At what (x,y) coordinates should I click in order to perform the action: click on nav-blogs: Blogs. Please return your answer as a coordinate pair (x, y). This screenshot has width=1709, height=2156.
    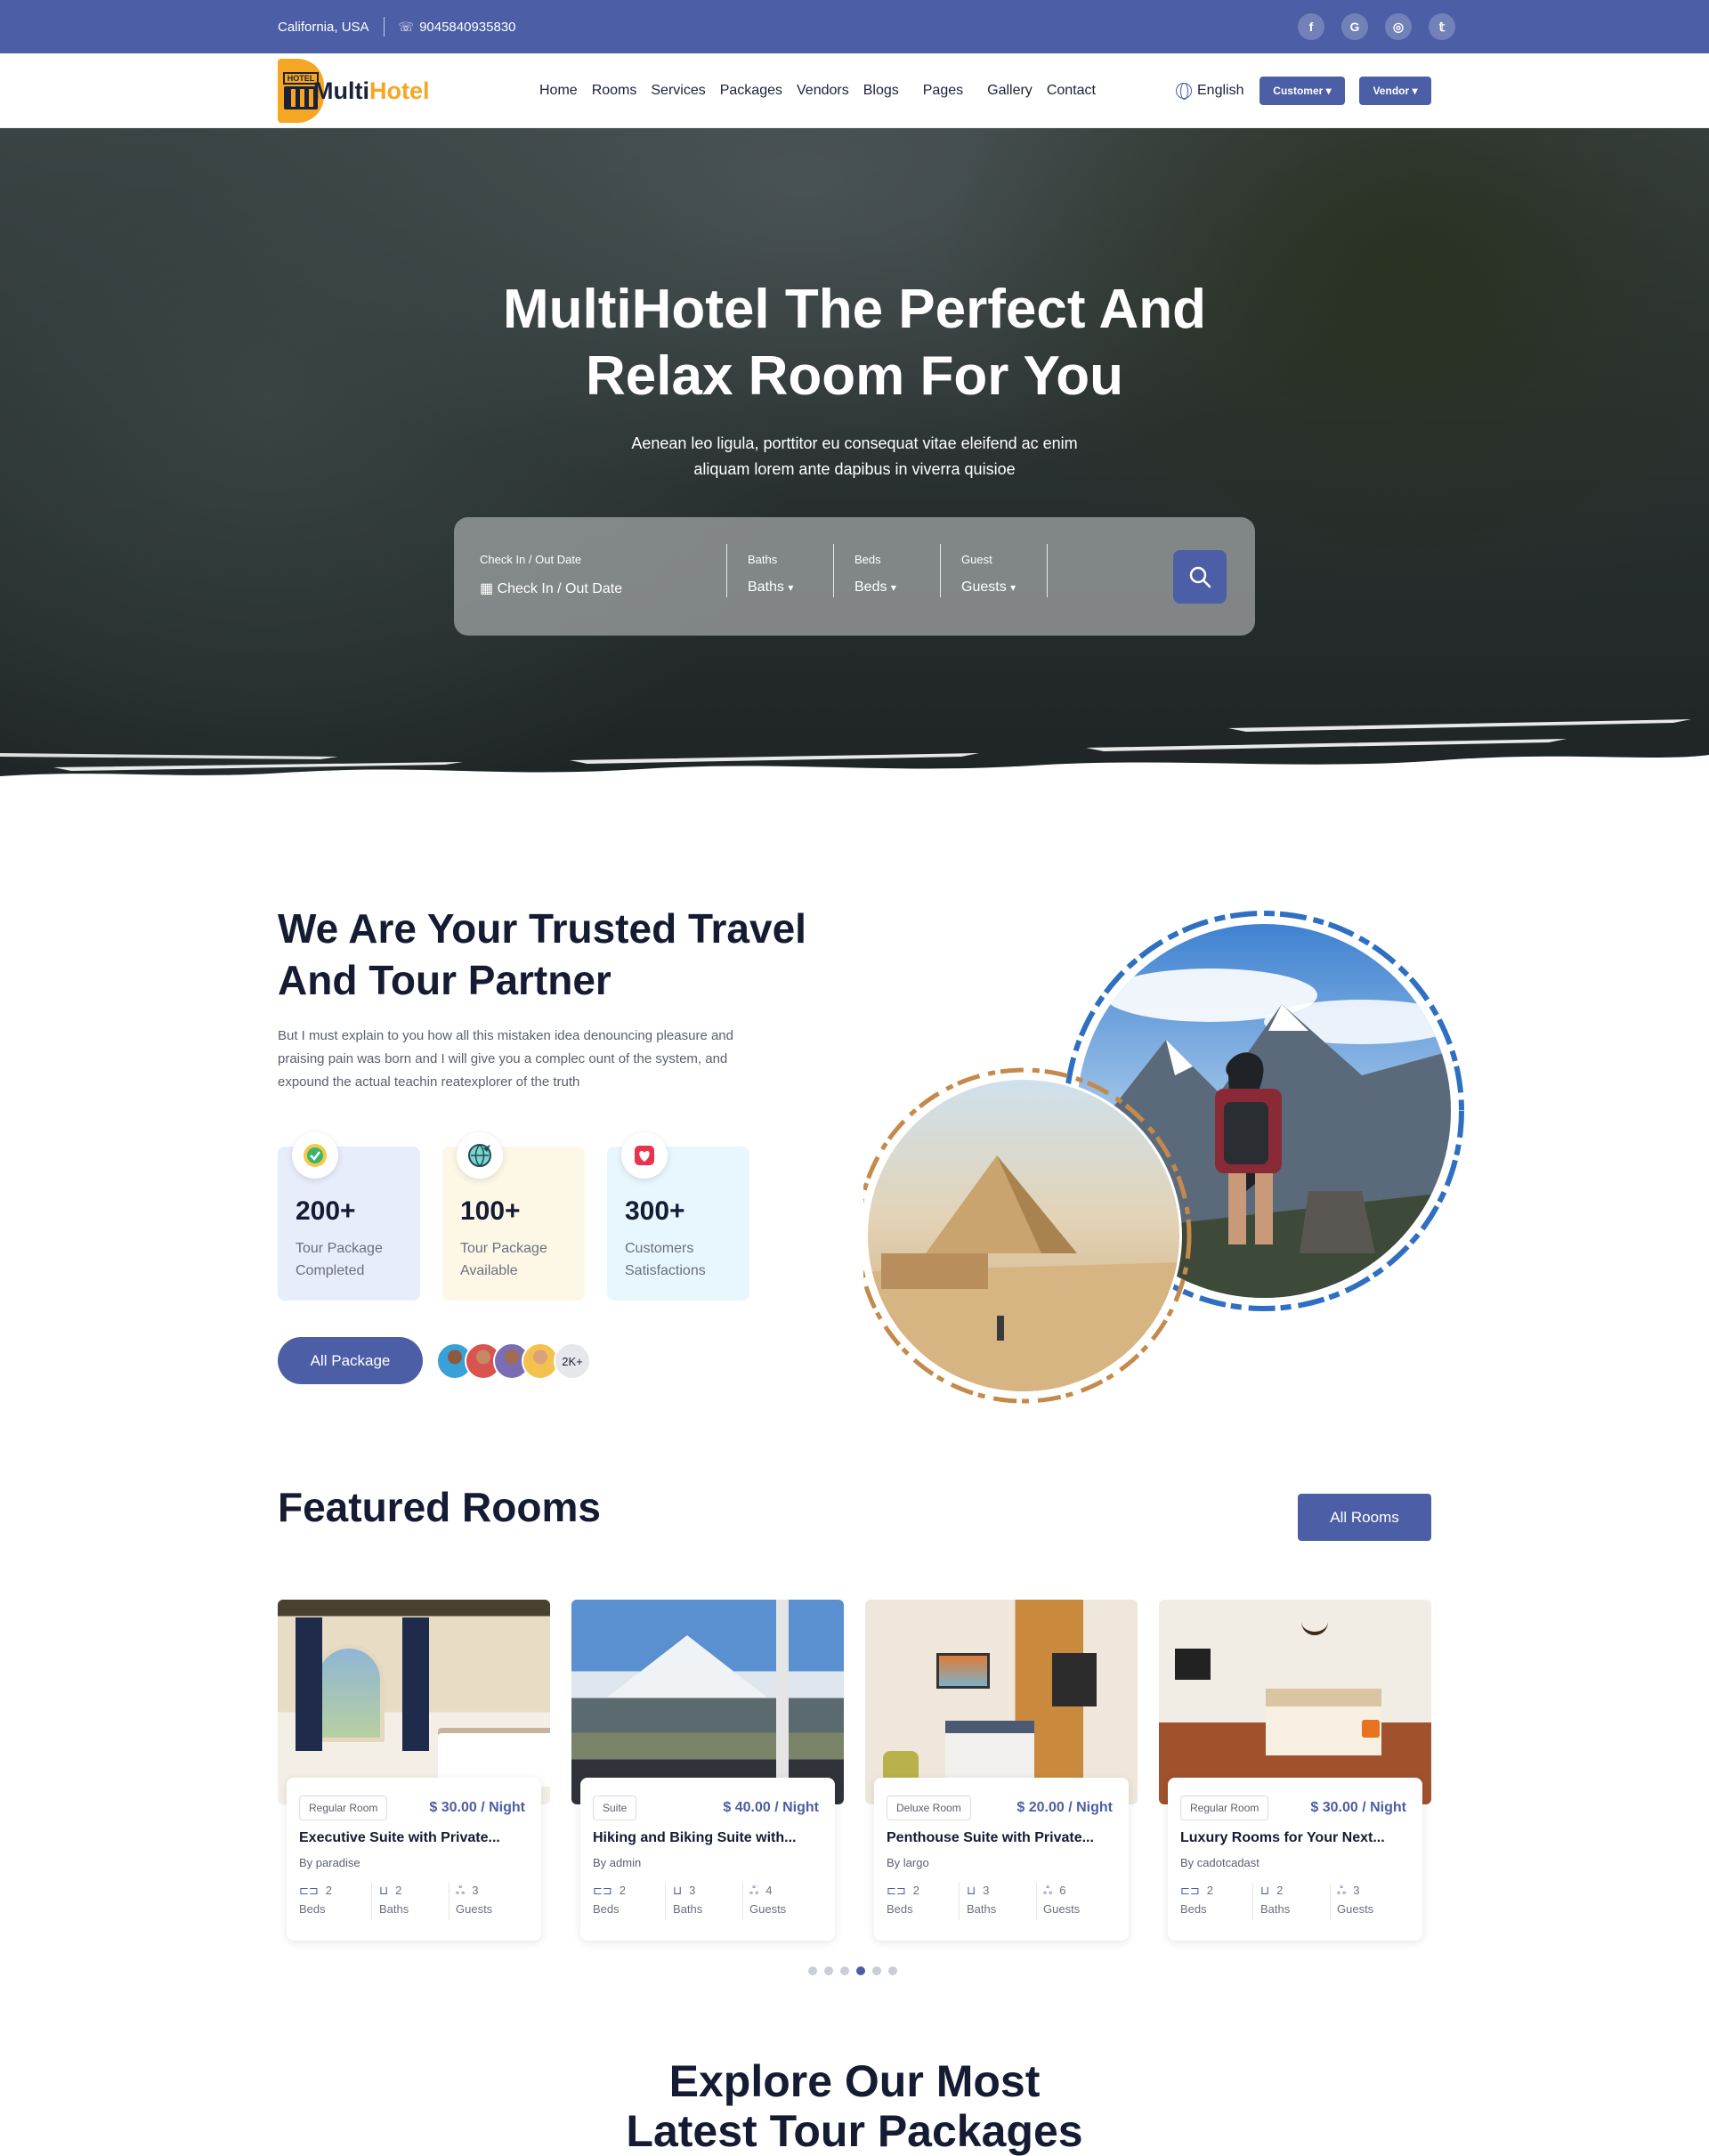
    Looking at the image, I should click on (881, 91).